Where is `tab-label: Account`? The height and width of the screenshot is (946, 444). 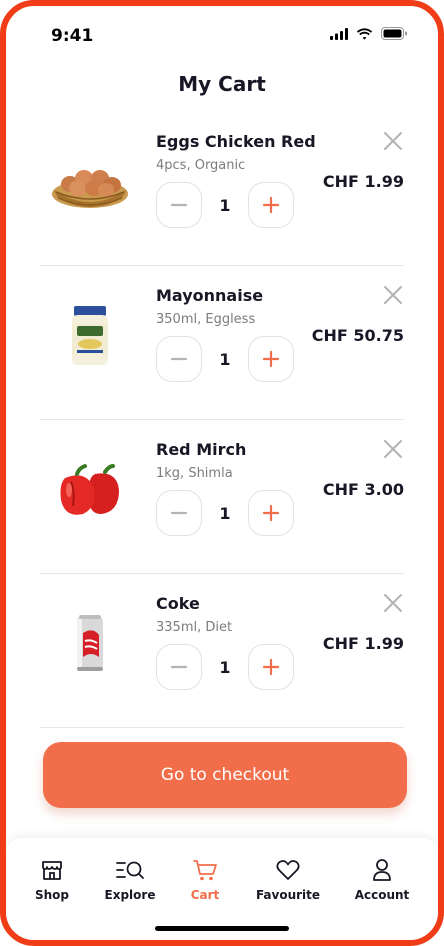 tab-label: Account is located at coordinates (382, 895).